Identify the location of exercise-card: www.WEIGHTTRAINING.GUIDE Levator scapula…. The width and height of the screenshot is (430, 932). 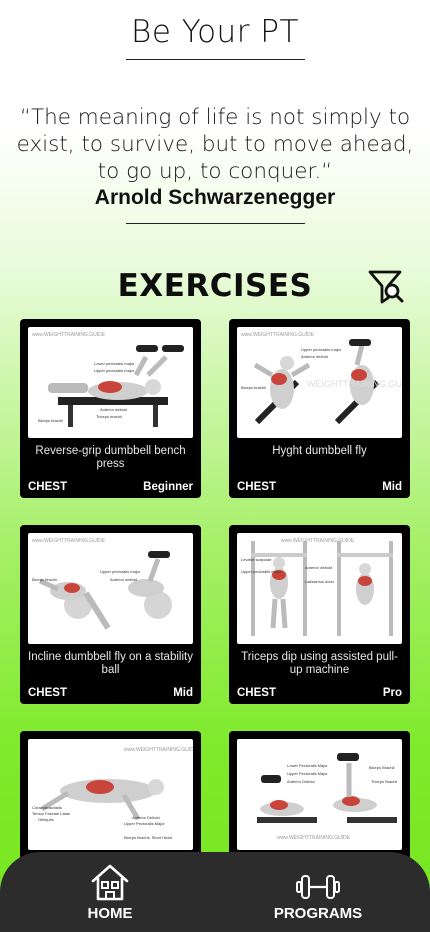
(319, 614).